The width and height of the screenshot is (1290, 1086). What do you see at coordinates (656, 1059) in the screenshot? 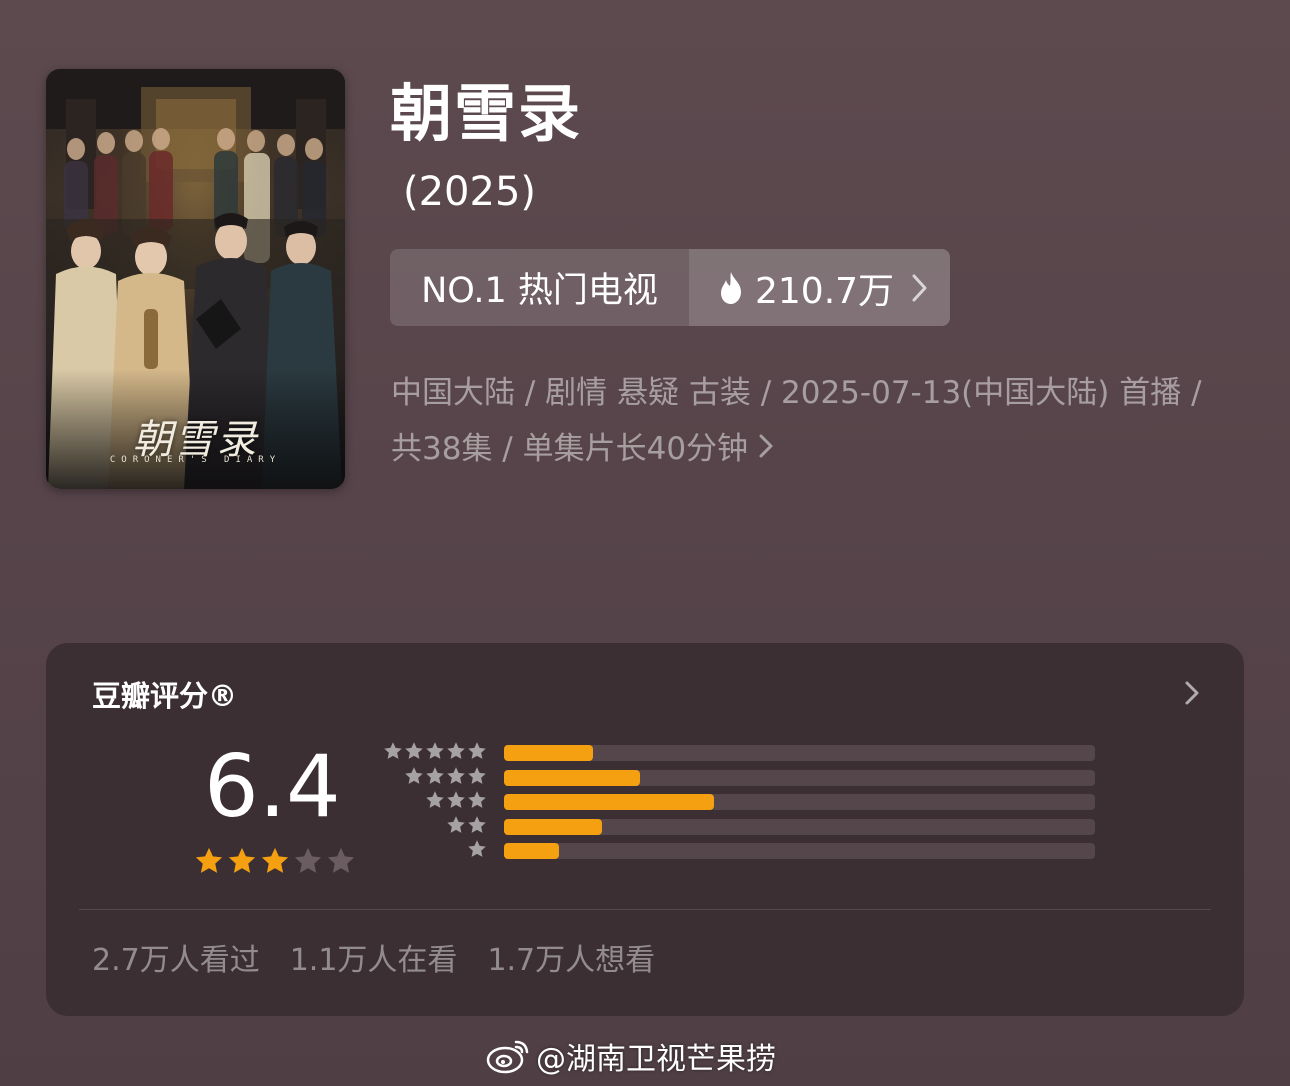
I see `watermark-text: @湖南卫视芒果捞` at bounding box center [656, 1059].